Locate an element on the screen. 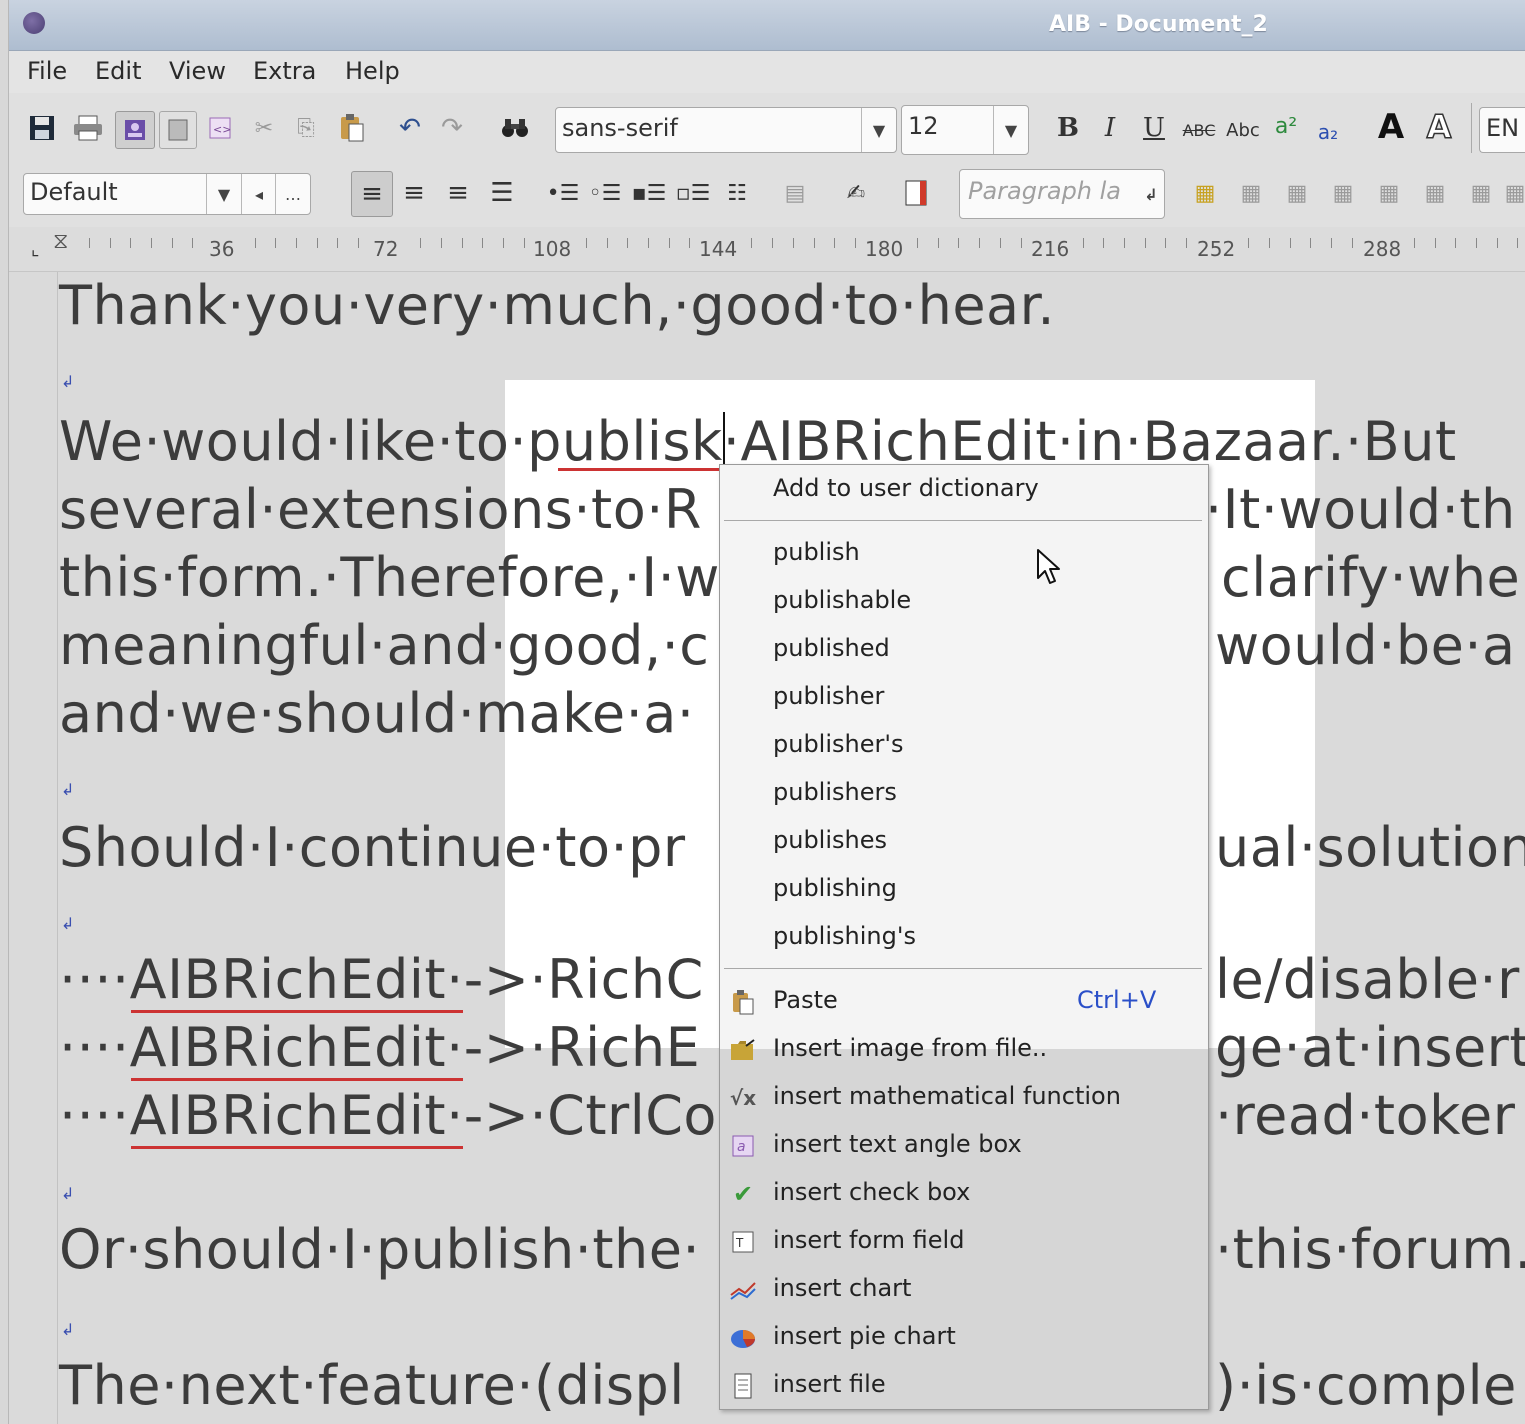 This screenshot has height=1424, width=1525. chevron-left-icon: ◂ is located at coordinates (258, 194).